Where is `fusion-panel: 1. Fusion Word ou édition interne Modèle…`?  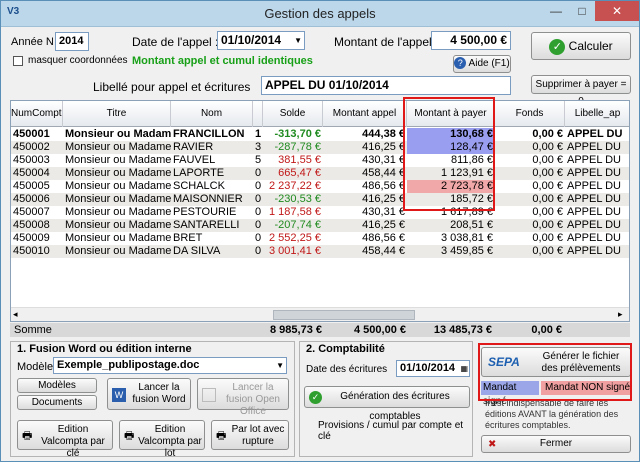 fusion-panel: 1. Fusion Word ou édition interne Modèle… is located at coordinates (152, 400).